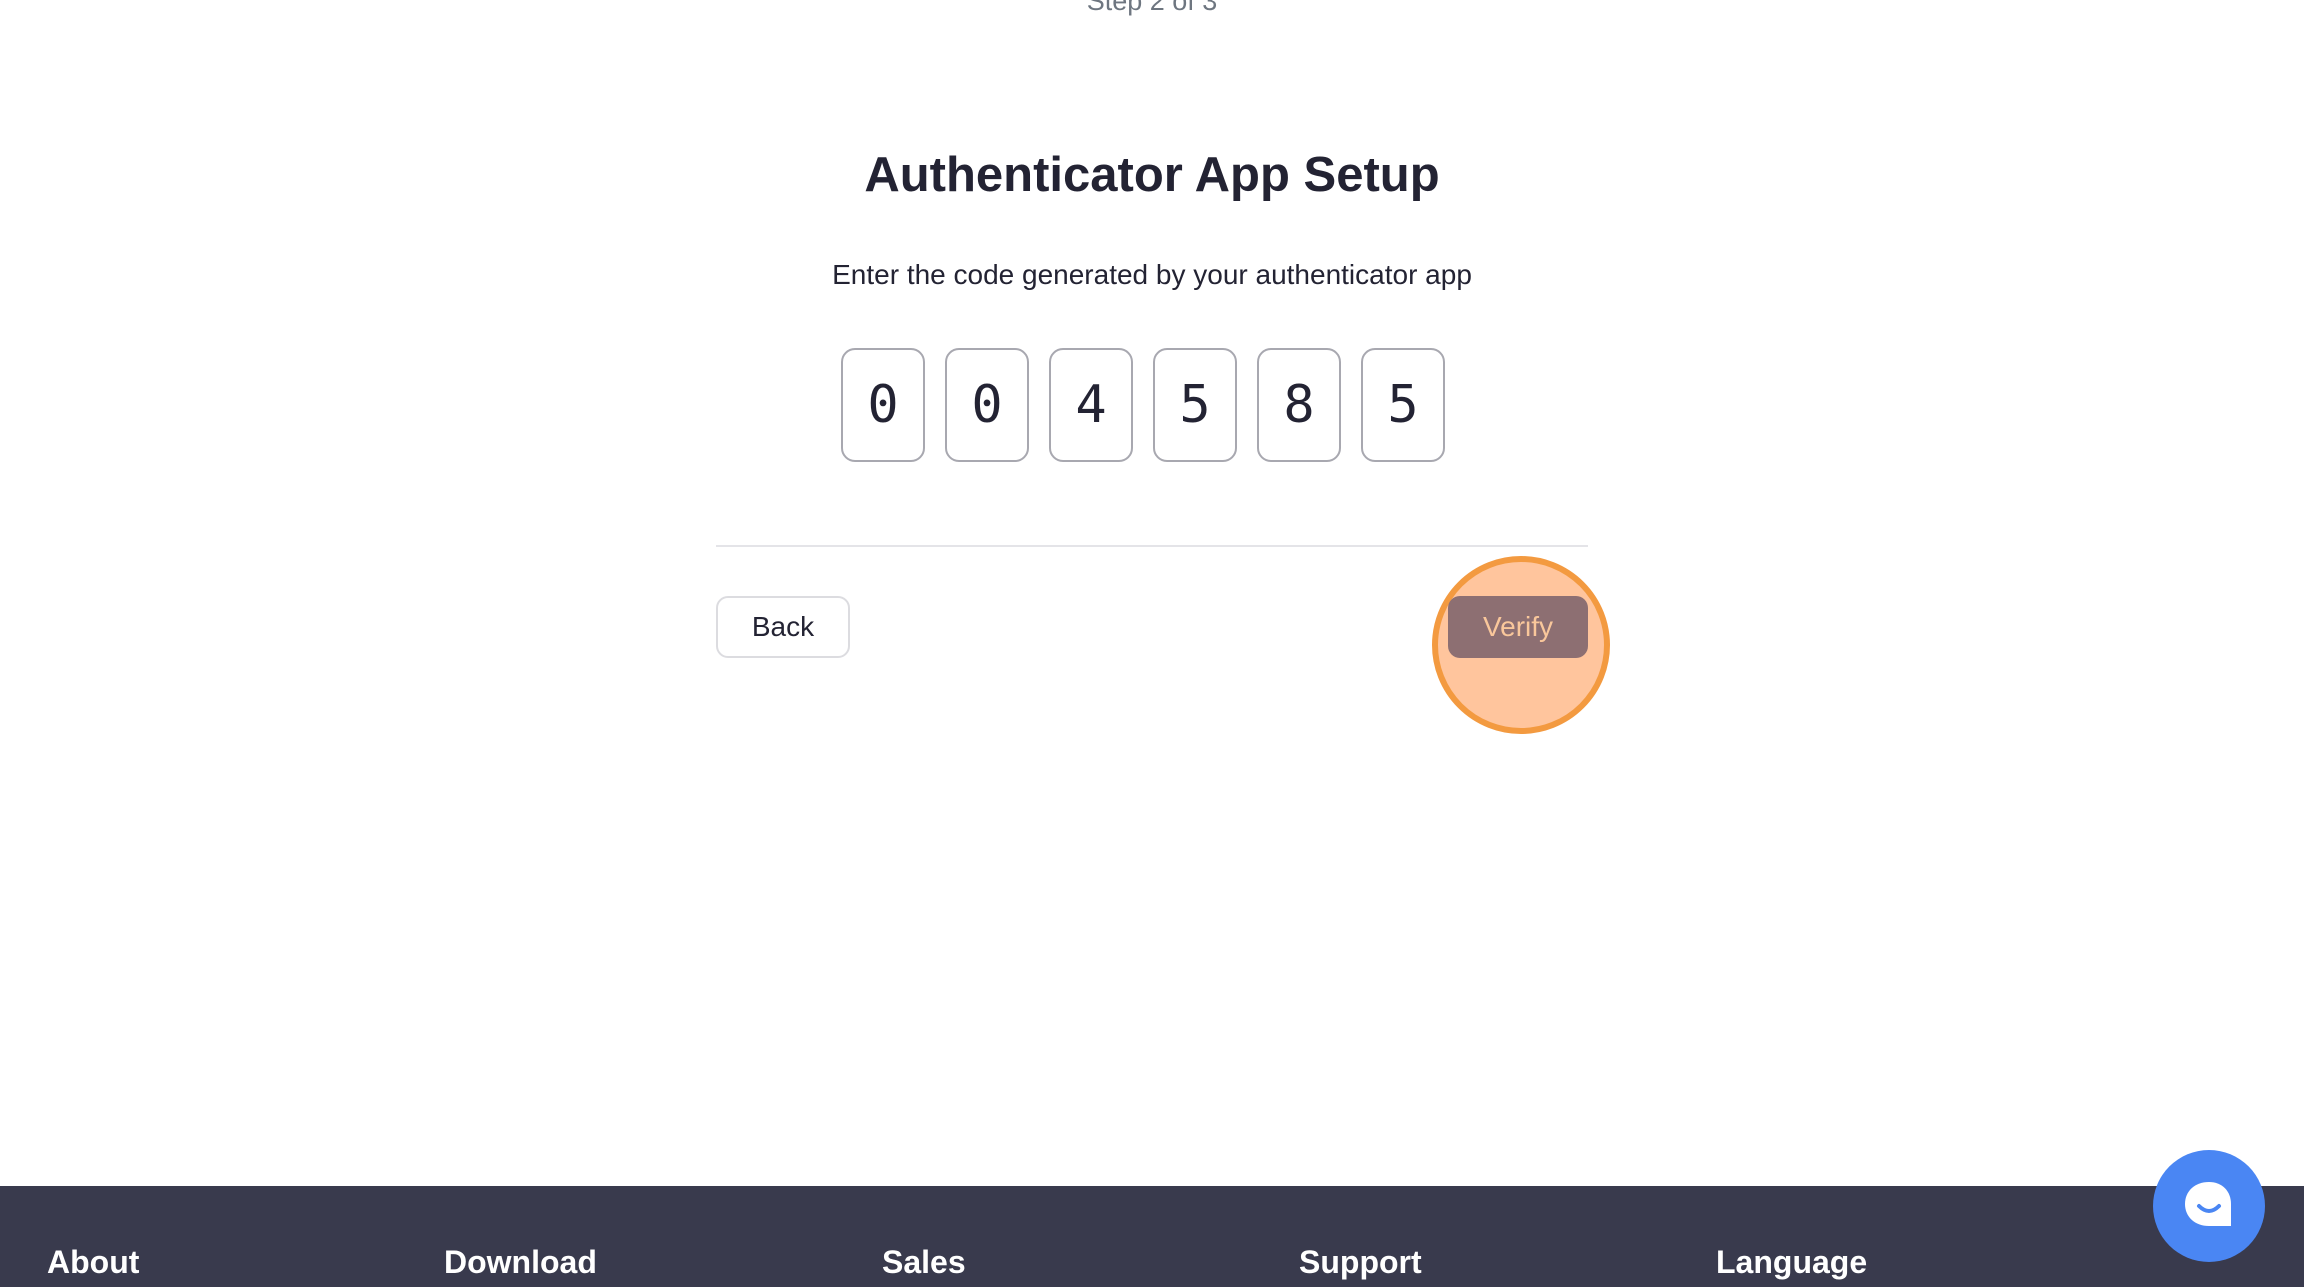 Image resolution: width=2304 pixels, height=1287 pixels. What do you see at coordinates (520, 1262) in the screenshot?
I see `footer-heading-download: Download` at bounding box center [520, 1262].